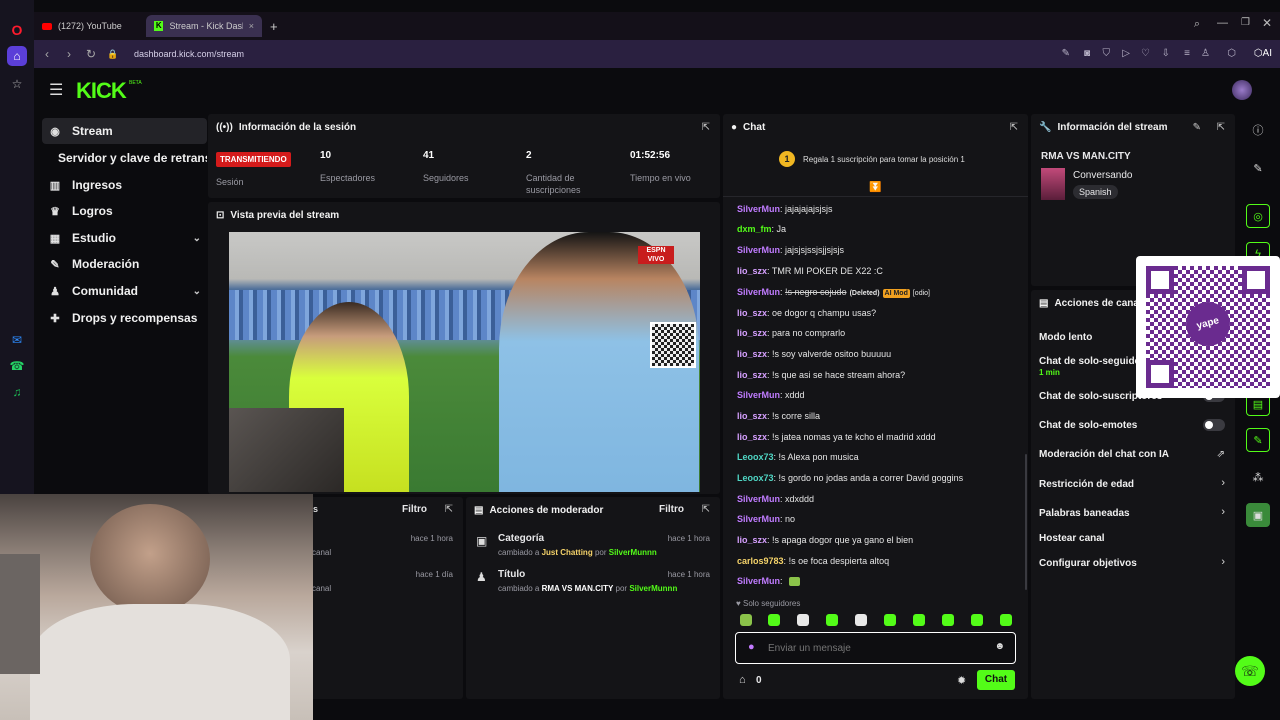 This screenshot has height=720, width=1280. Describe the element at coordinates (1187, 53) in the screenshot. I see `menu-icon: ≡` at that location.